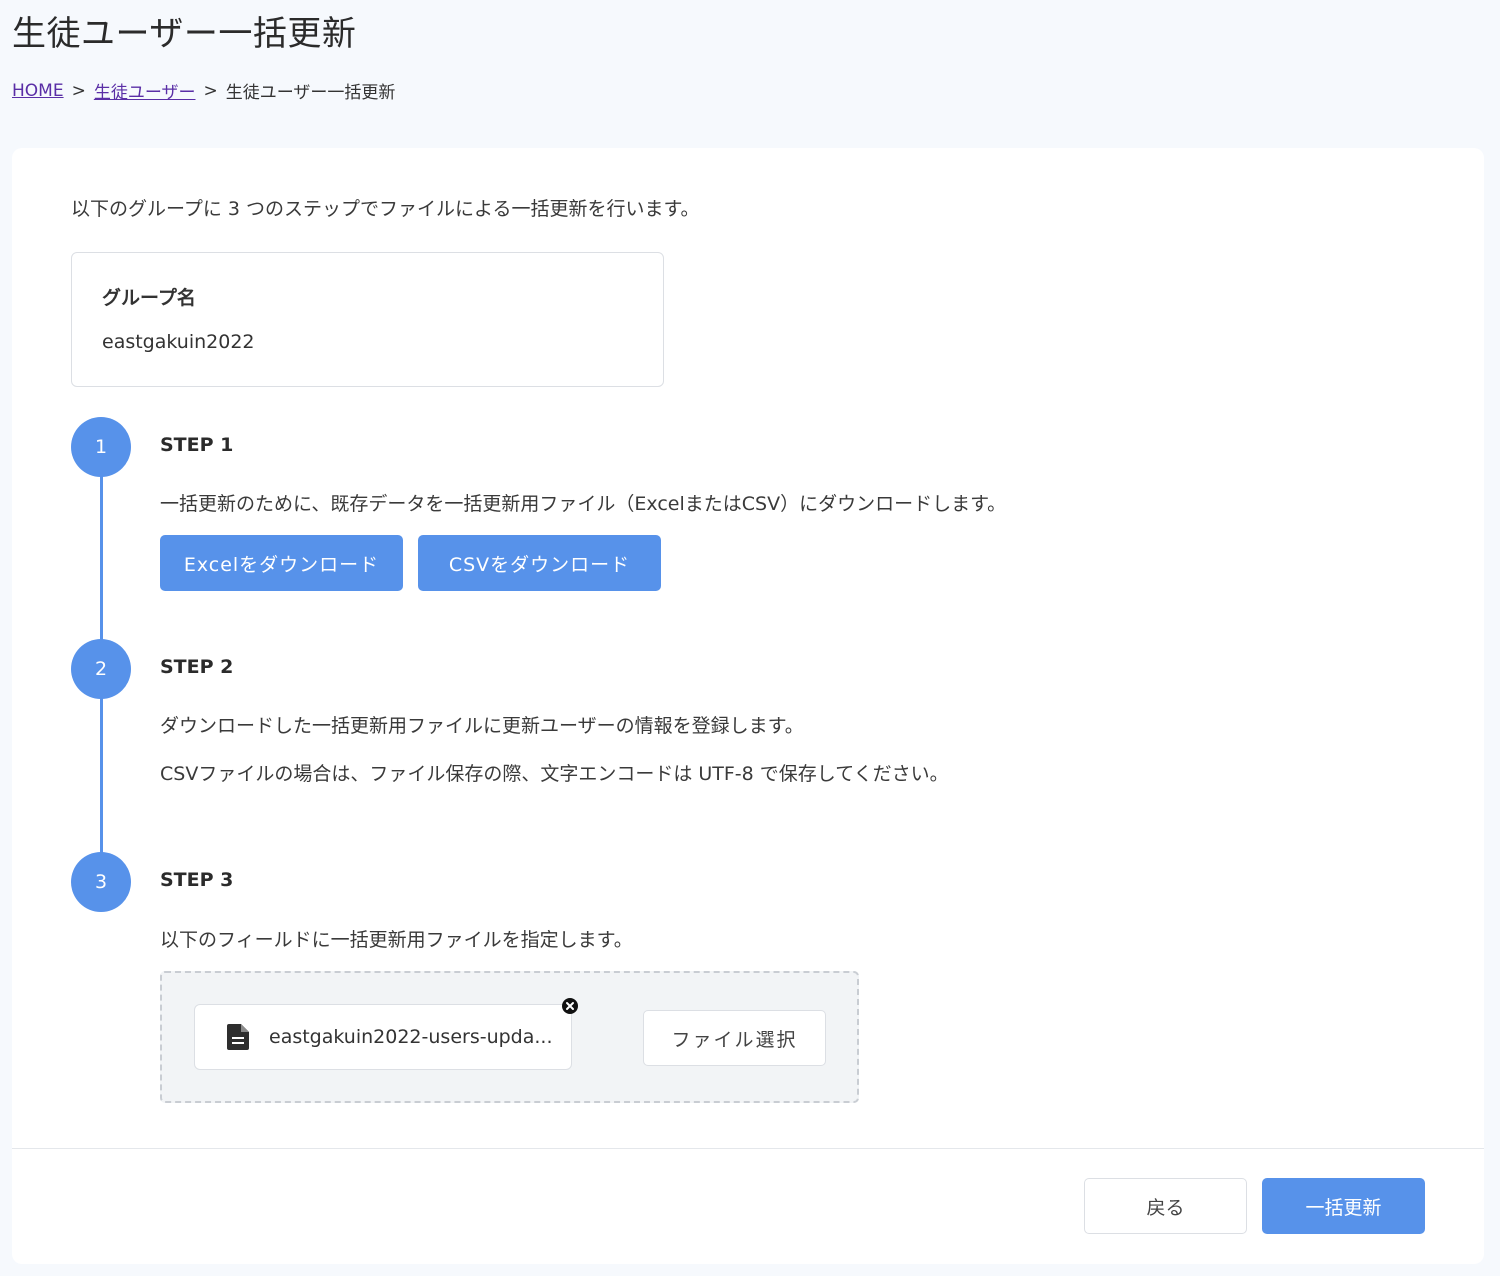 The image size is (1500, 1276). What do you see at coordinates (385, 209) in the screenshot?
I see `intro-text: 以下のグループに 3 つのステップでファイルによる一括更新を行います。` at bounding box center [385, 209].